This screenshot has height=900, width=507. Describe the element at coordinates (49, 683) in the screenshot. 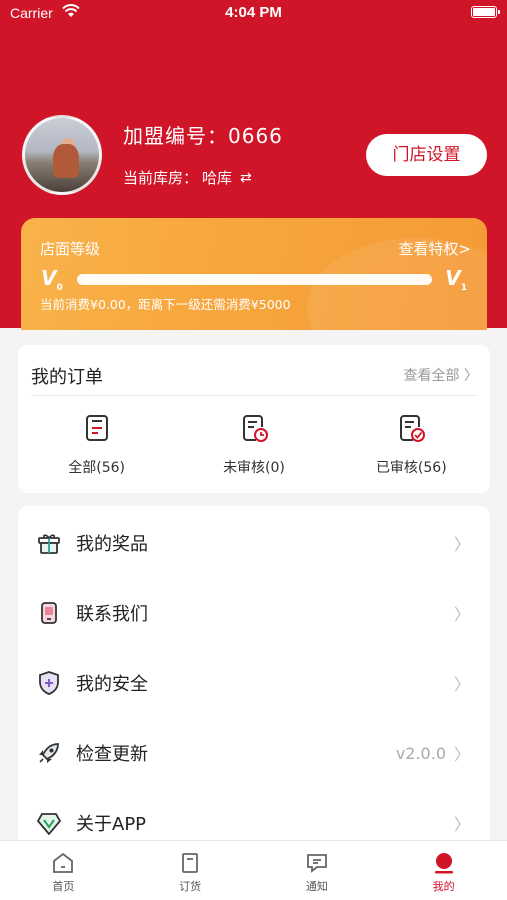

I see `shield-icon` at that location.